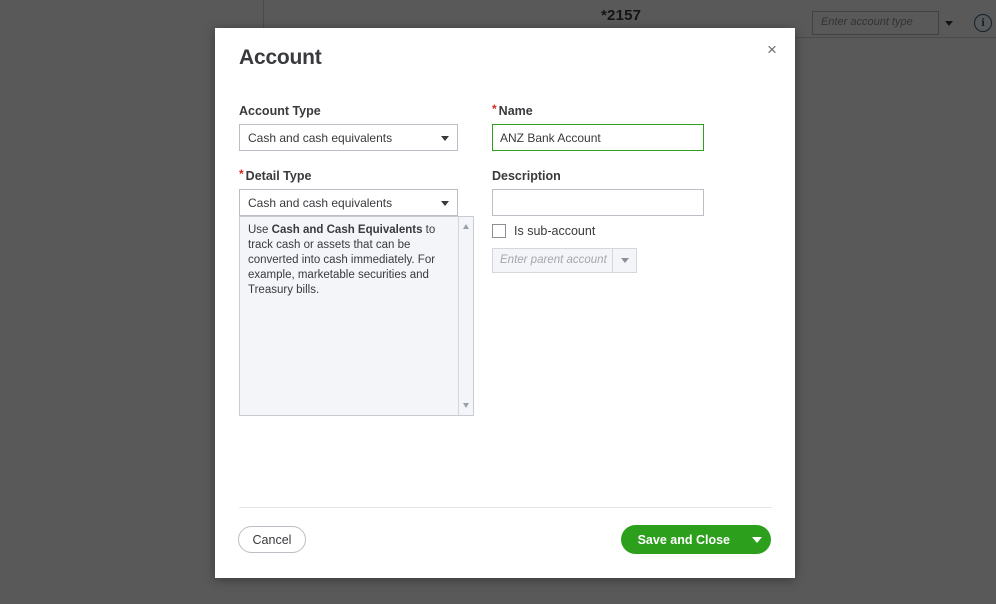 The image size is (996, 604). Describe the element at coordinates (280, 111) in the screenshot. I see `account-type-label: Account Type` at that location.